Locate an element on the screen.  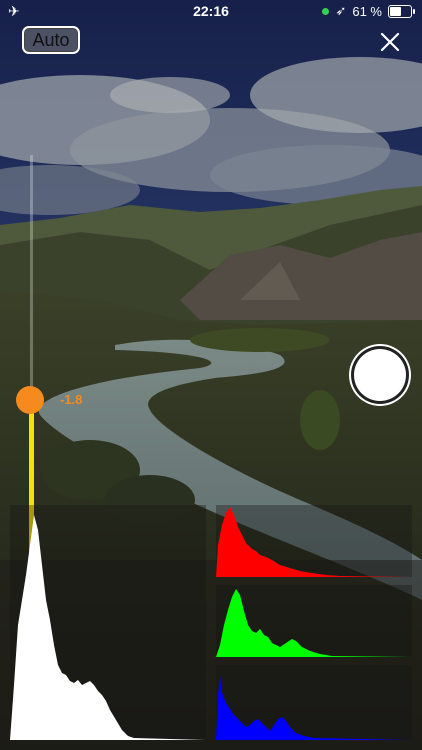
blue-histogram is located at coordinates (314, 707).